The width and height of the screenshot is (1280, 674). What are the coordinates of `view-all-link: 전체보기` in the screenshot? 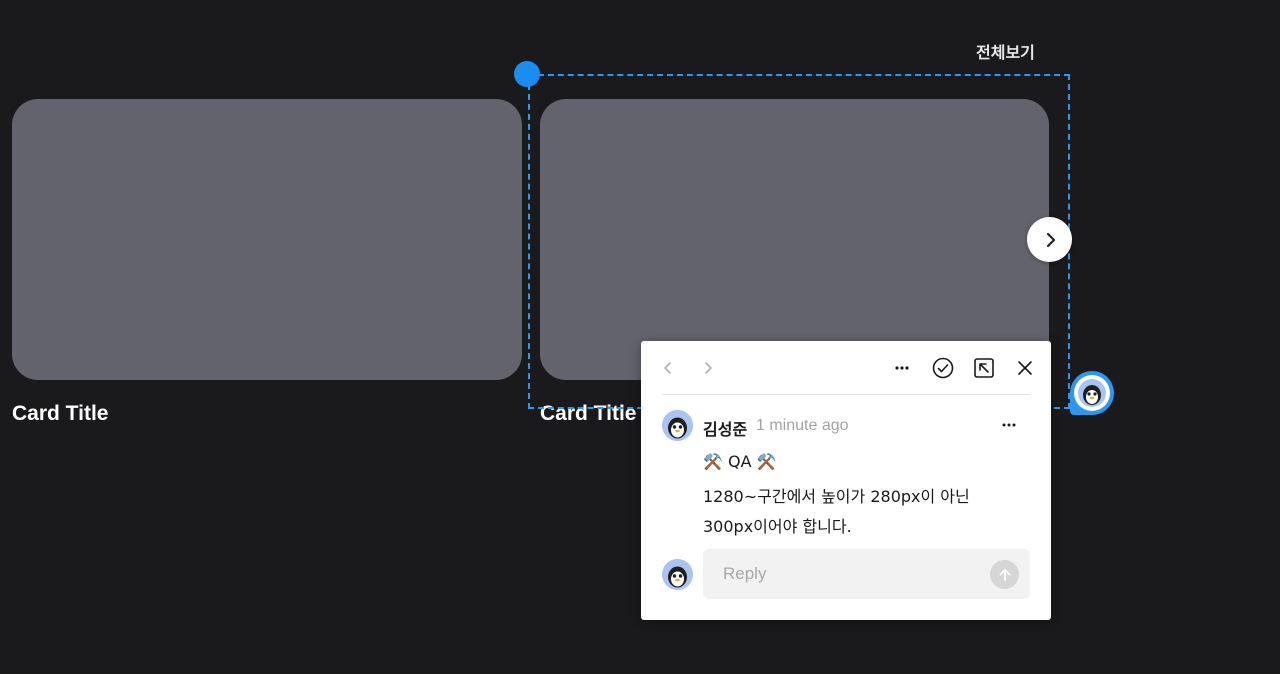 It's located at (1005, 51).